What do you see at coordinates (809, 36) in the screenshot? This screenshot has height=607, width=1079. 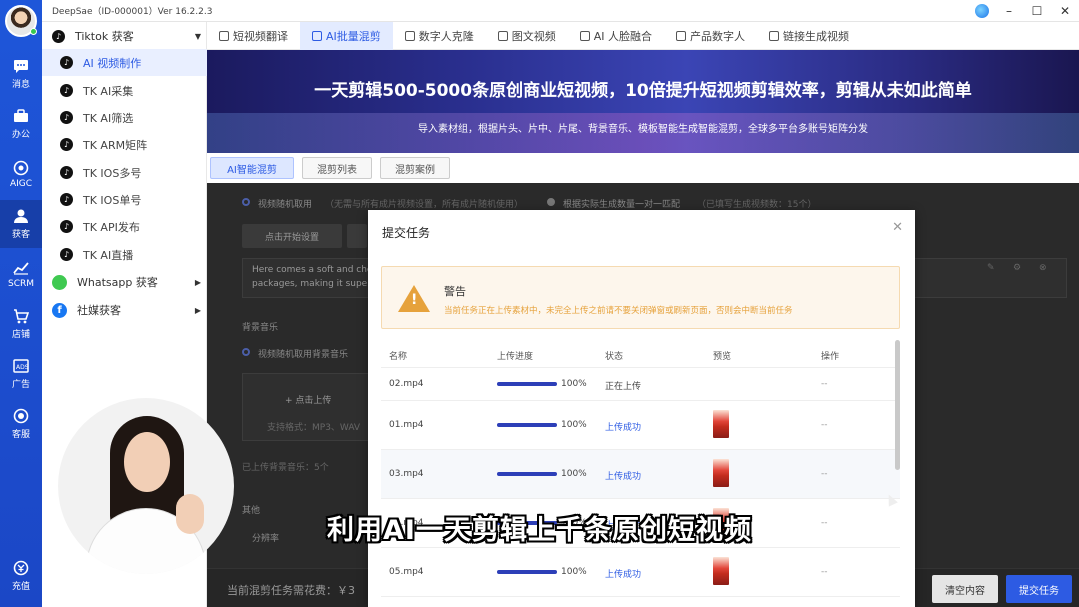 I see `tab-link-video: 链接生成视频` at bounding box center [809, 36].